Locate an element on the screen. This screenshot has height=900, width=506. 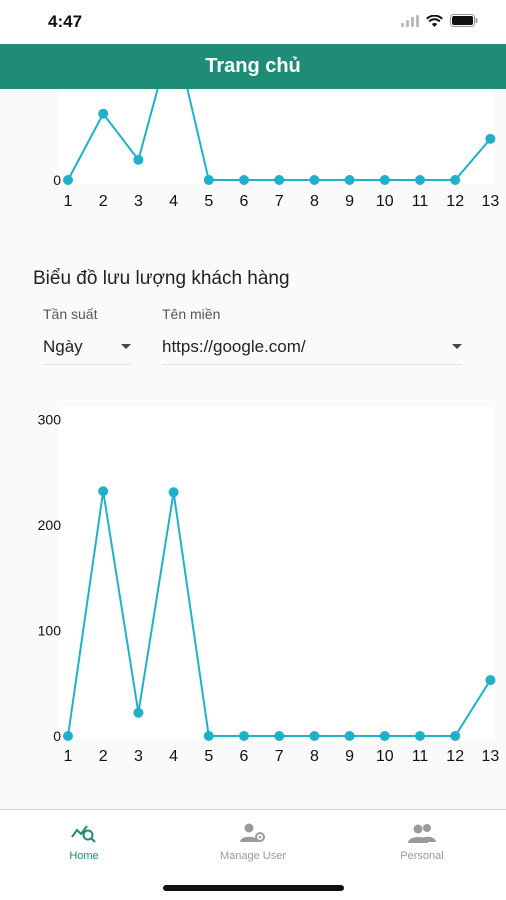
status-time: 4:47 is located at coordinates (65, 21).